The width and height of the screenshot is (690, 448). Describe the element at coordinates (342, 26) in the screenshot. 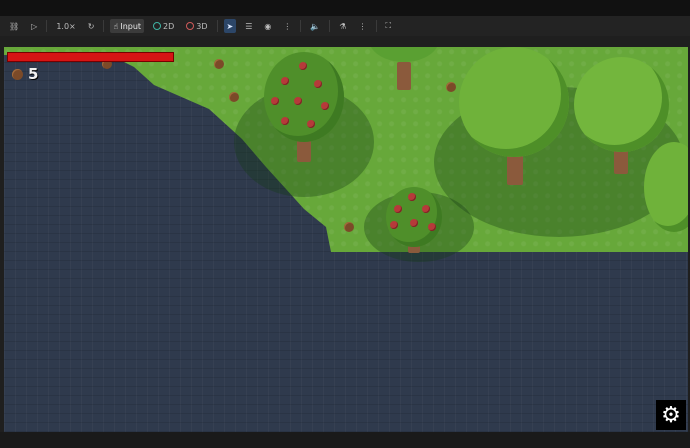

I see `paint-icon: ⚗` at that location.